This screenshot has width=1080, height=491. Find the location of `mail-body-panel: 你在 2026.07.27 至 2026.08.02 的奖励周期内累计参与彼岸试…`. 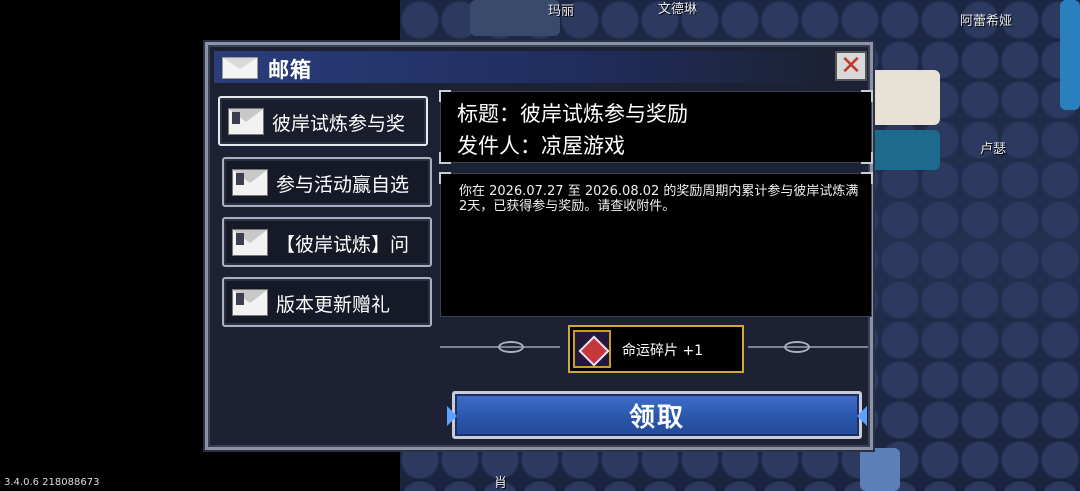

mail-body-panel: 你在 2026.07.27 至 2026.08.02 的奖励周期内累计参与彼岸试… is located at coordinates (656, 244).